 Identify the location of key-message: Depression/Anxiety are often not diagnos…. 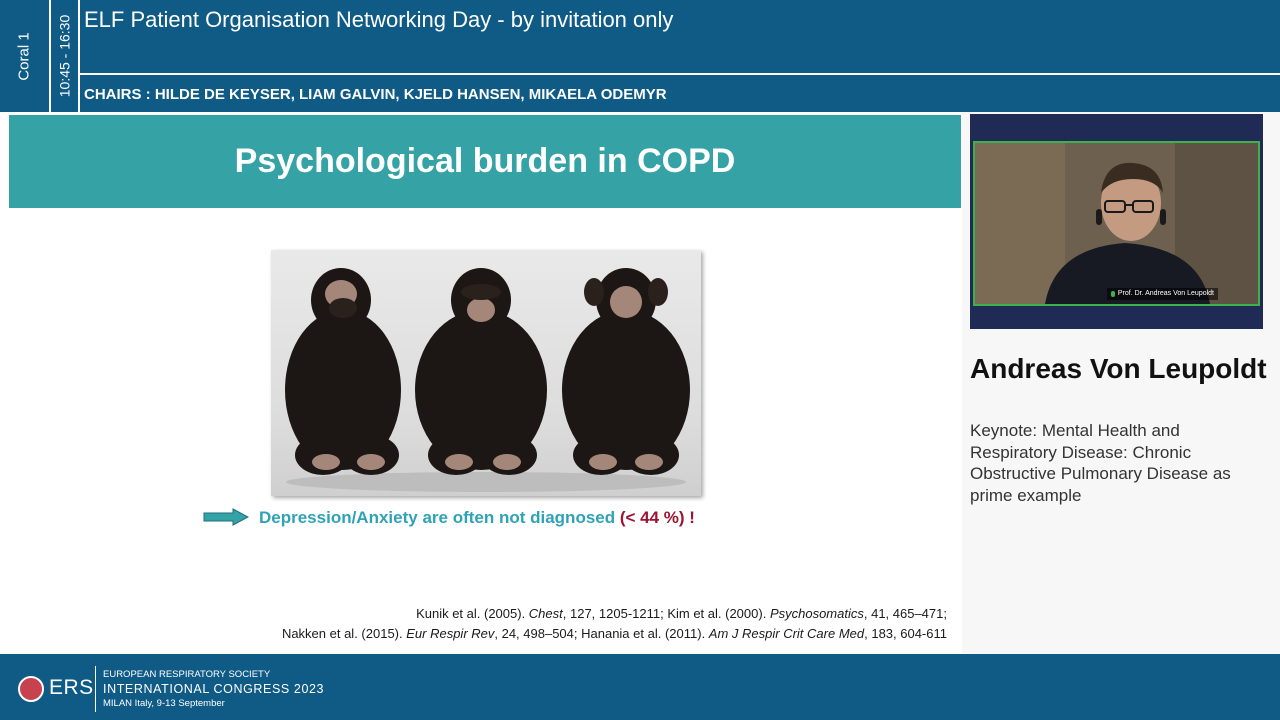
(477, 518).